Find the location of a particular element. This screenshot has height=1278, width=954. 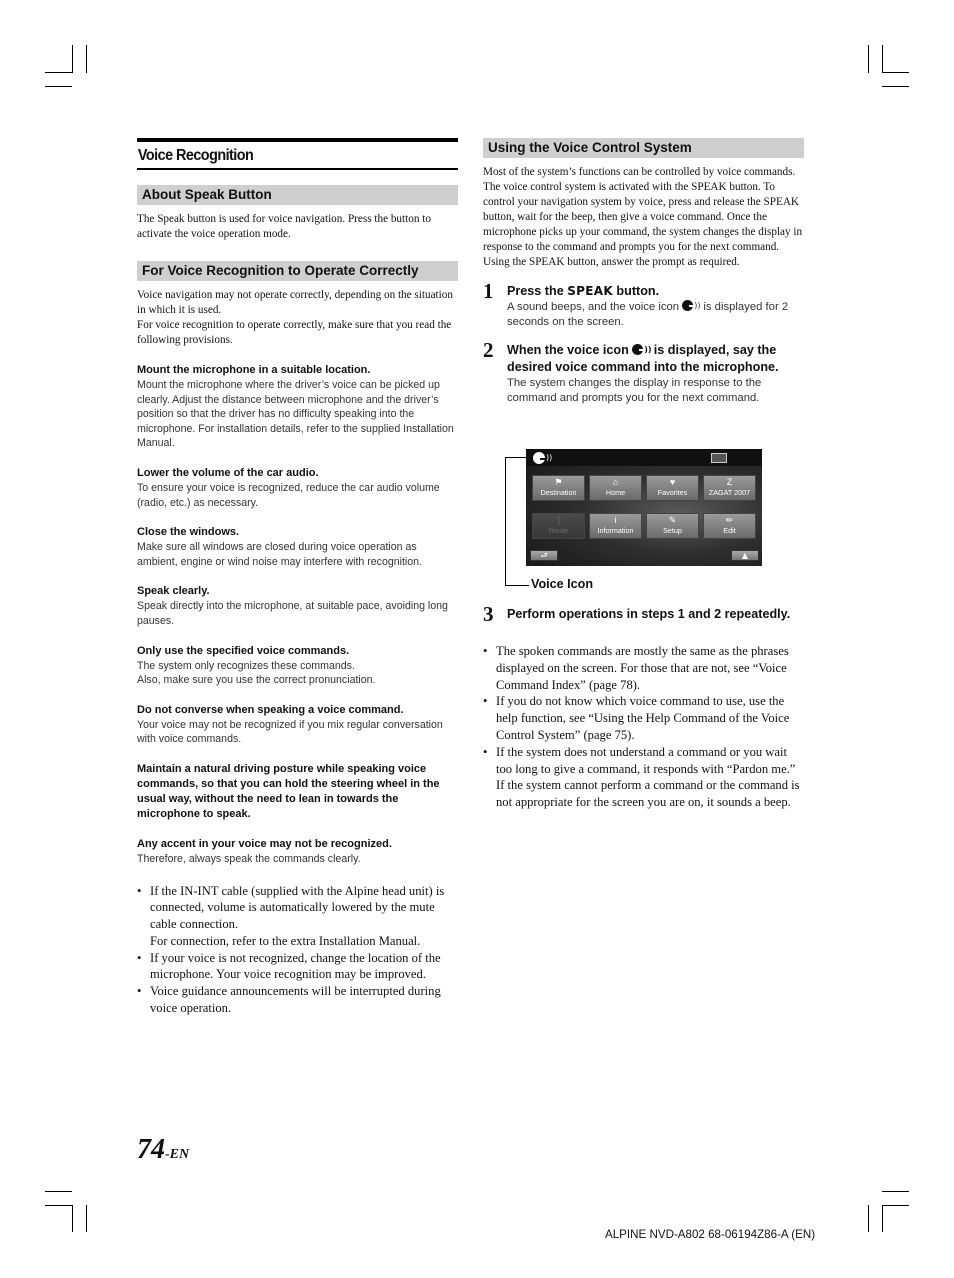

page-number-value: 74 is located at coordinates (151, 1149).